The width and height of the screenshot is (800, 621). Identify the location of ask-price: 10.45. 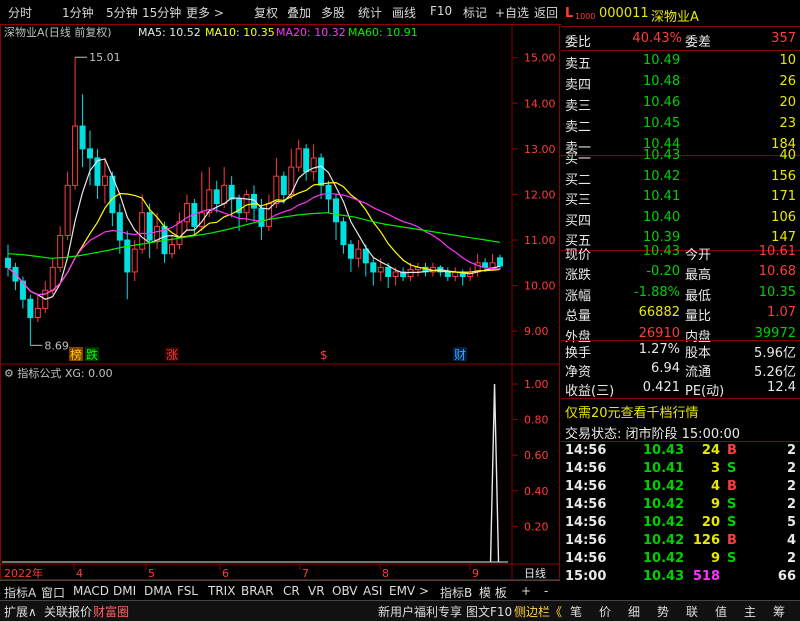
(662, 123).